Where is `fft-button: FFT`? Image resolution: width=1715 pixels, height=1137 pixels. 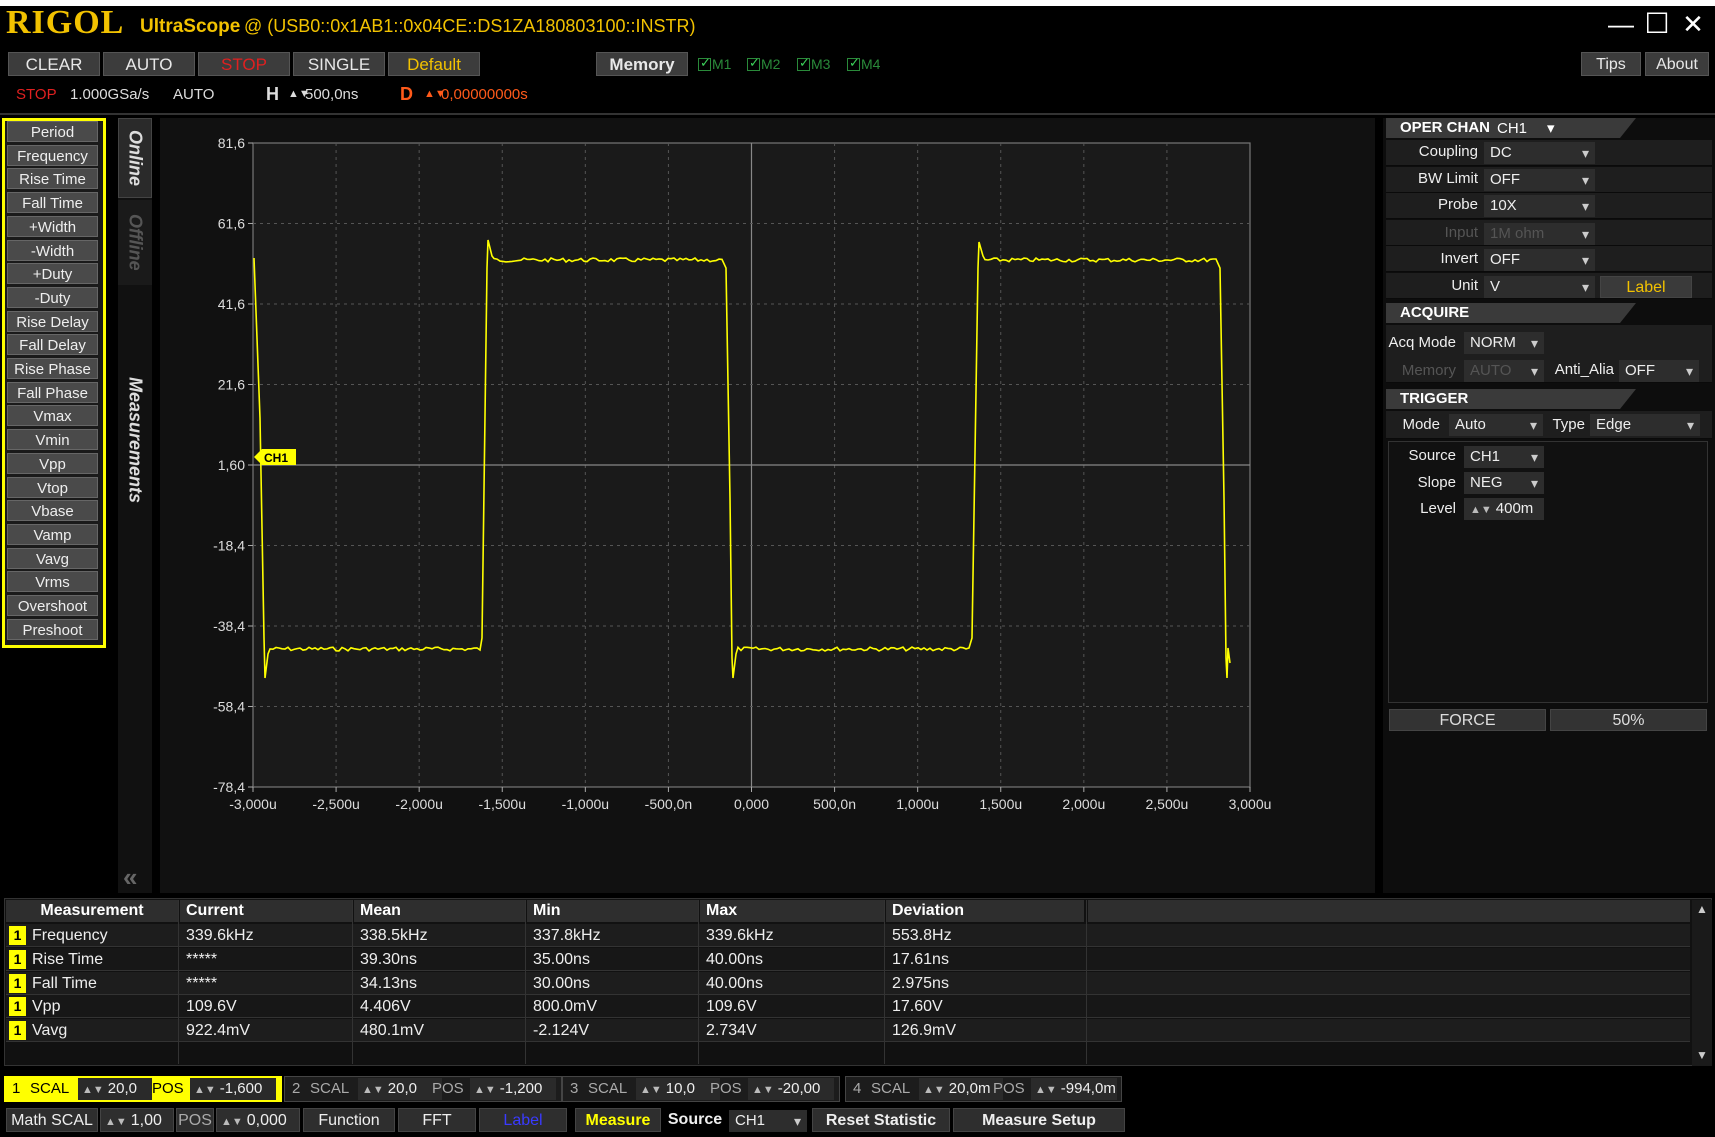 fft-button: FFT is located at coordinates (437, 1120).